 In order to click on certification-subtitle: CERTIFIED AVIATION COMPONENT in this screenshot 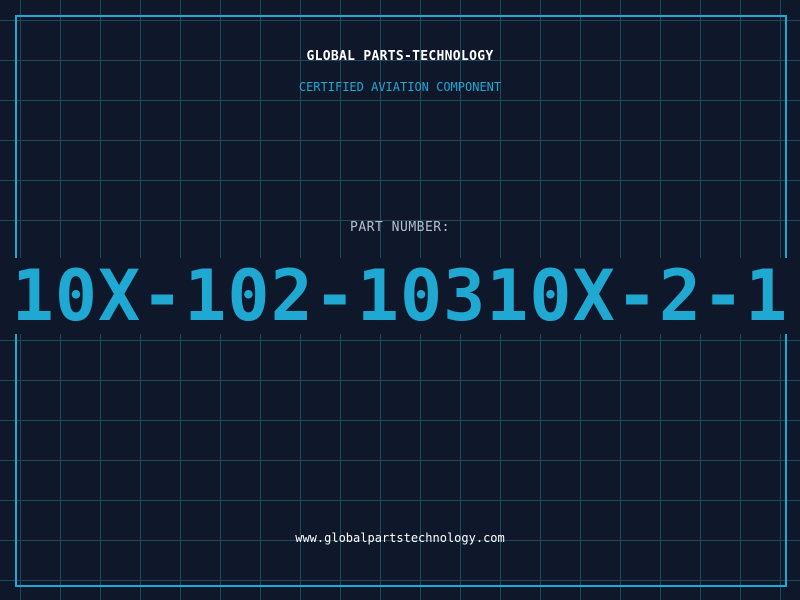, I will do `click(400, 87)`.